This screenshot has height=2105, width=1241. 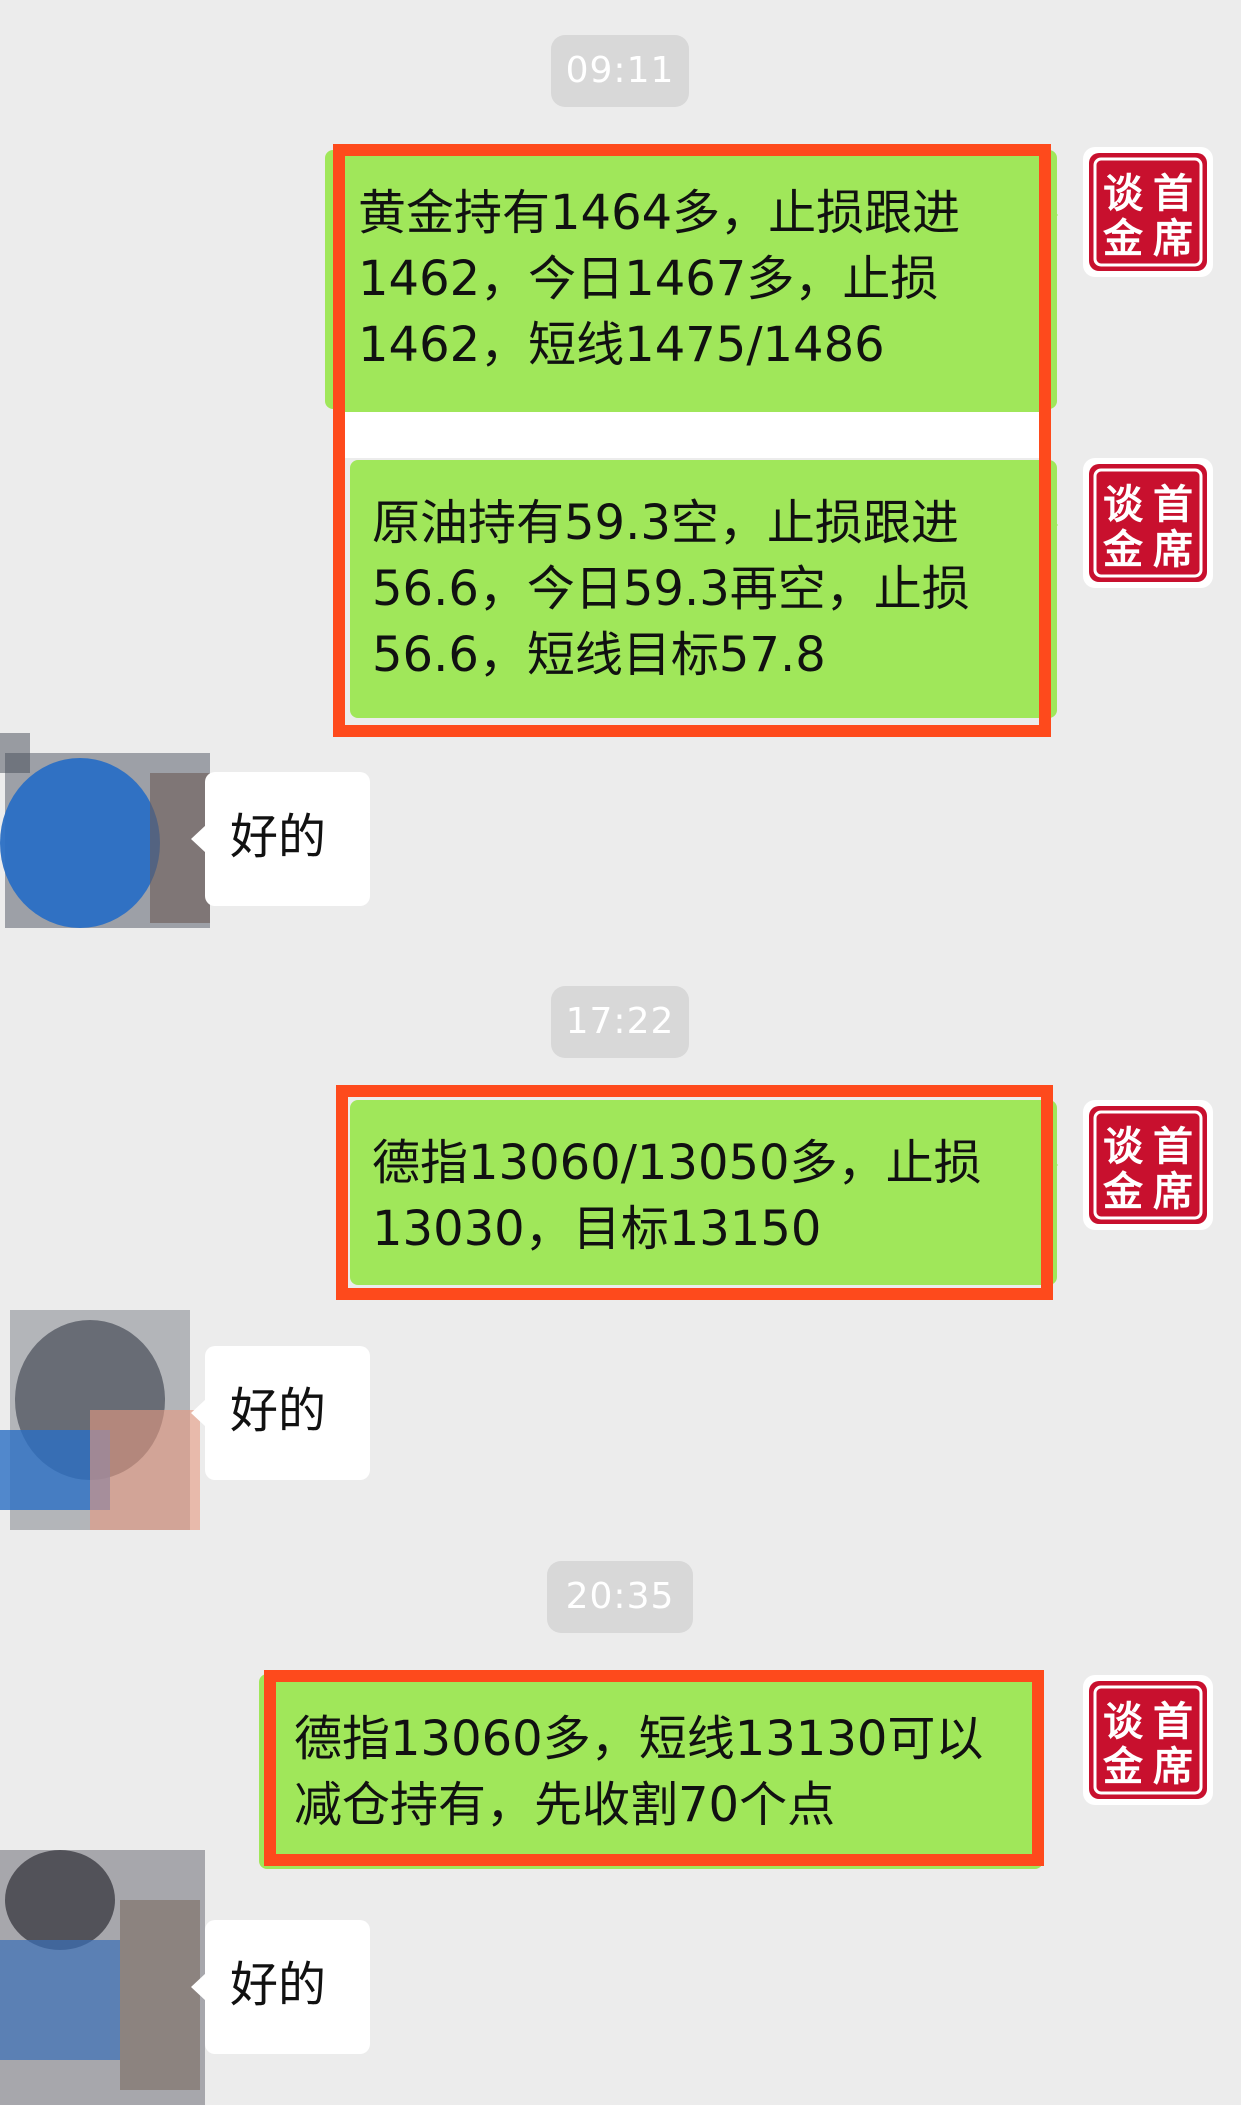 What do you see at coordinates (692, 435) in the screenshot?
I see `divider-gap` at bounding box center [692, 435].